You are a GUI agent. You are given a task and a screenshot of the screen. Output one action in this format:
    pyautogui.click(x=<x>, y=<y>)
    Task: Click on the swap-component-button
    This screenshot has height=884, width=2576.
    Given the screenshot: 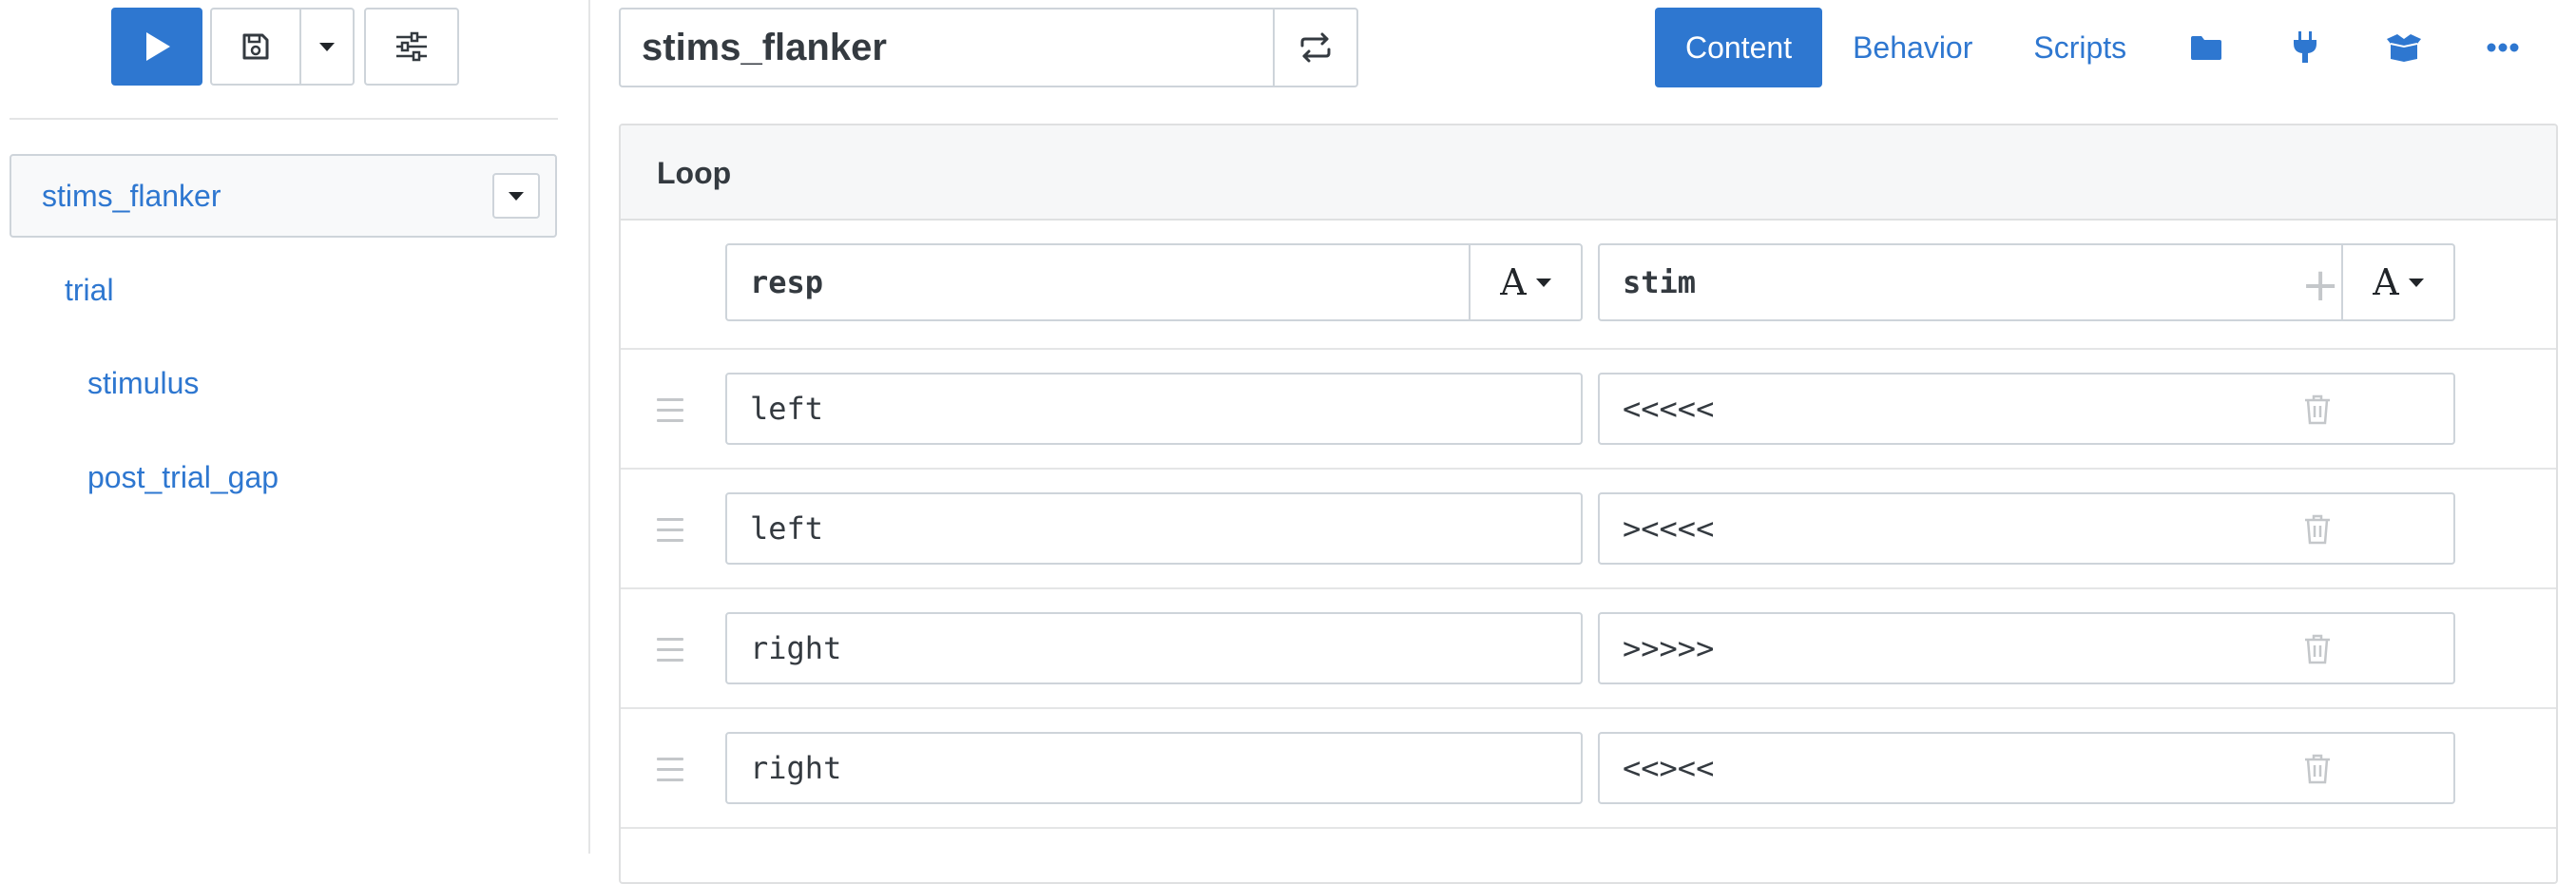 What is the action you would take?
    pyautogui.click(x=1316, y=48)
    